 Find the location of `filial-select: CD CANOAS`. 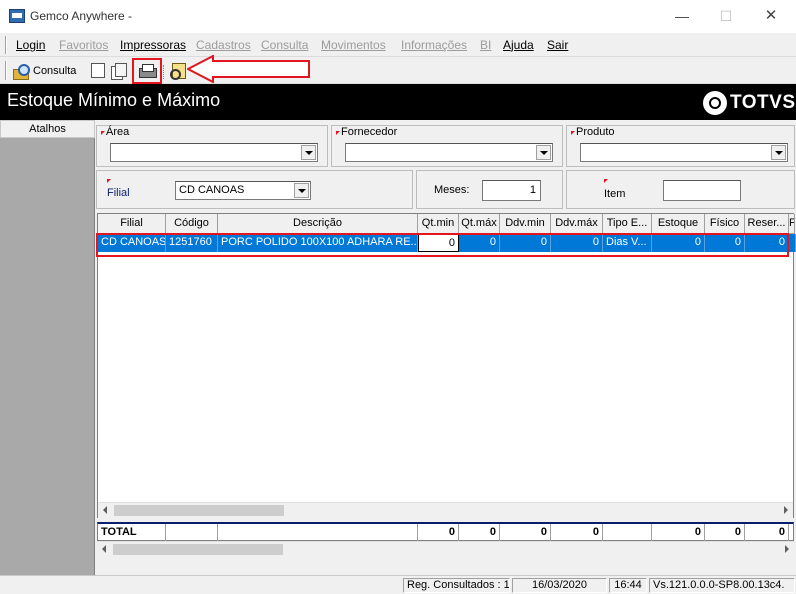

filial-select: CD CANOAS is located at coordinates (243, 190).